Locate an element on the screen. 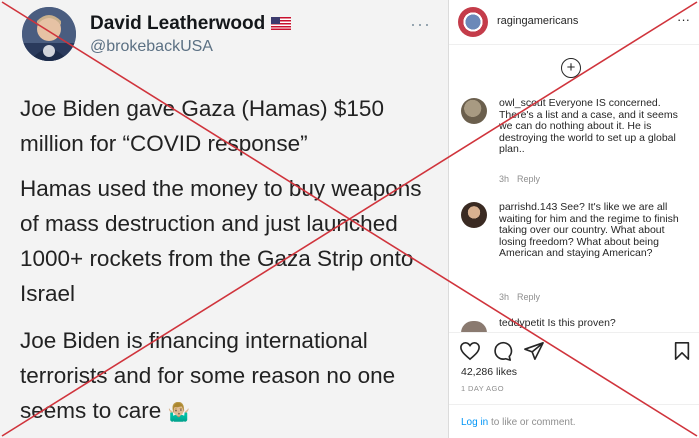  heart-icon is located at coordinates (470, 351).